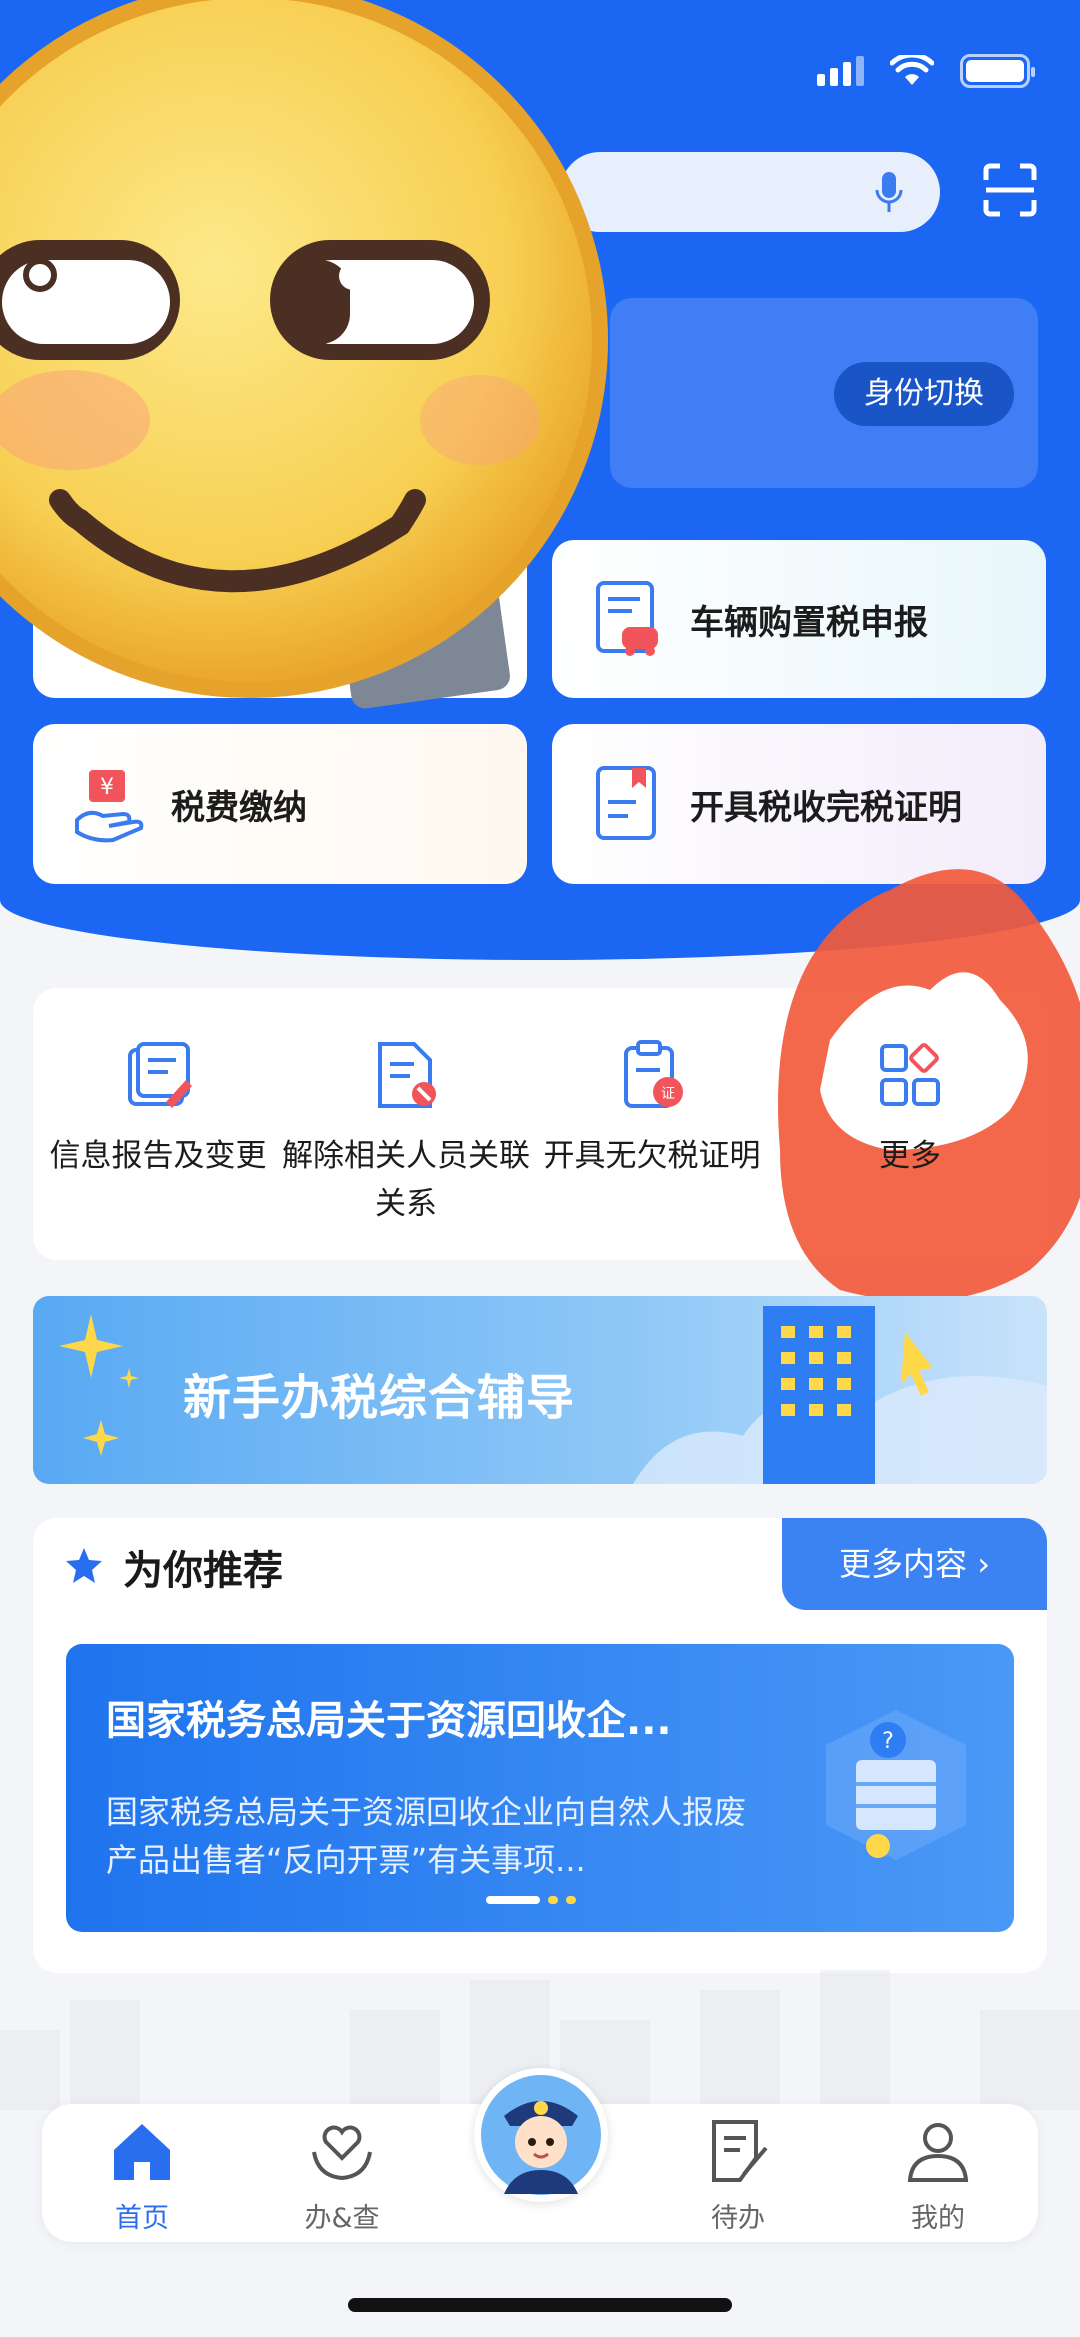 The height and width of the screenshot is (2337, 1080). Describe the element at coordinates (824, 393) in the screenshot. I see `identity-card: 身份切换` at that location.